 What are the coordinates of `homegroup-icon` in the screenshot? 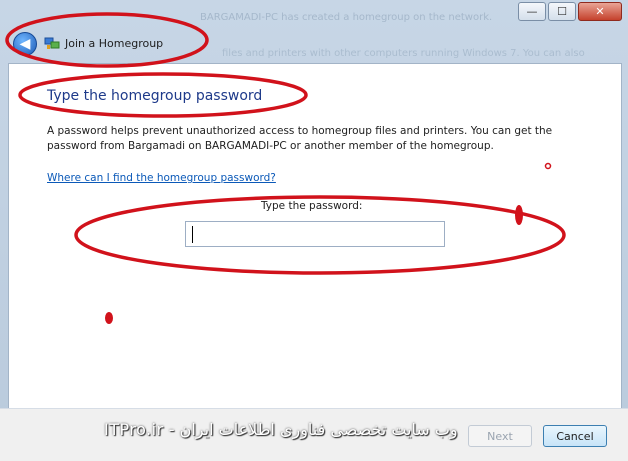 It's located at (52, 43).